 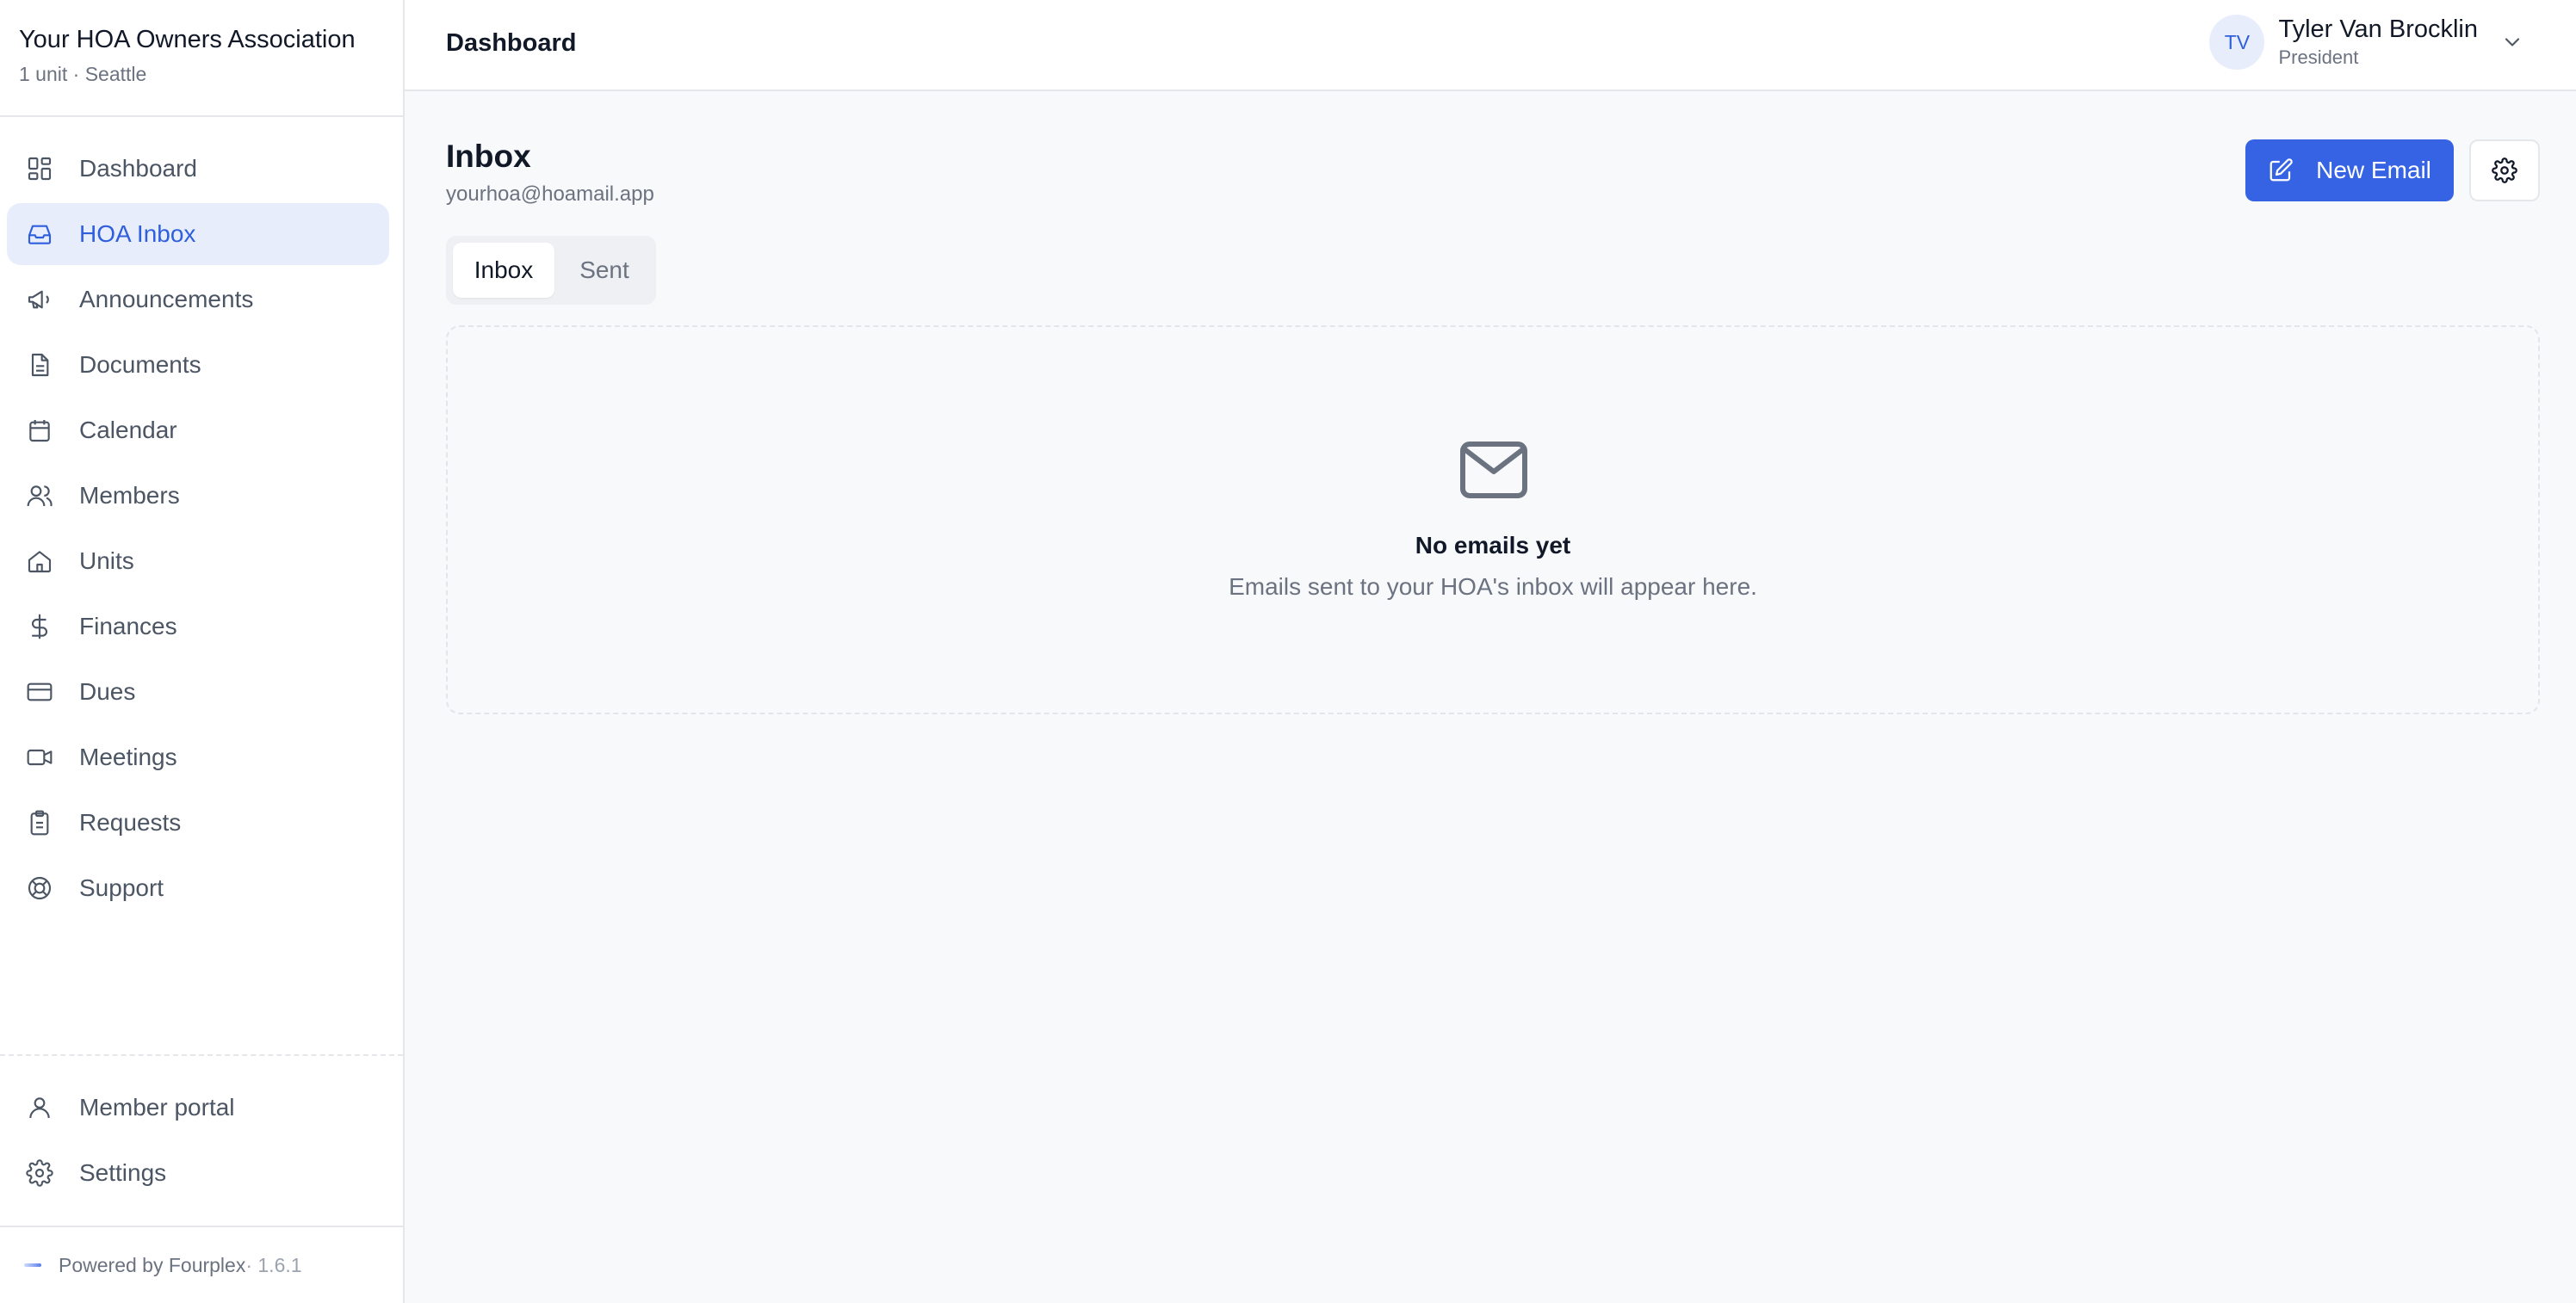 What do you see at coordinates (198, 169) in the screenshot?
I see `sidebar-item-dashboard: Dashboard` at bounding box center [198, 169].